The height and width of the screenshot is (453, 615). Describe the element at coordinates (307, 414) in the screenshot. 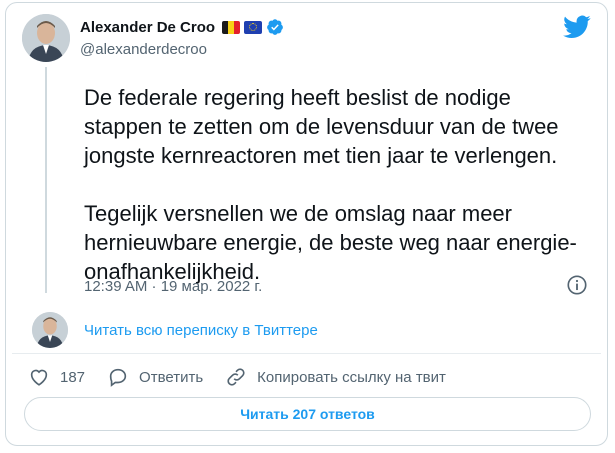

I see `read-replies-button: Читать 207 ответов` at that location.